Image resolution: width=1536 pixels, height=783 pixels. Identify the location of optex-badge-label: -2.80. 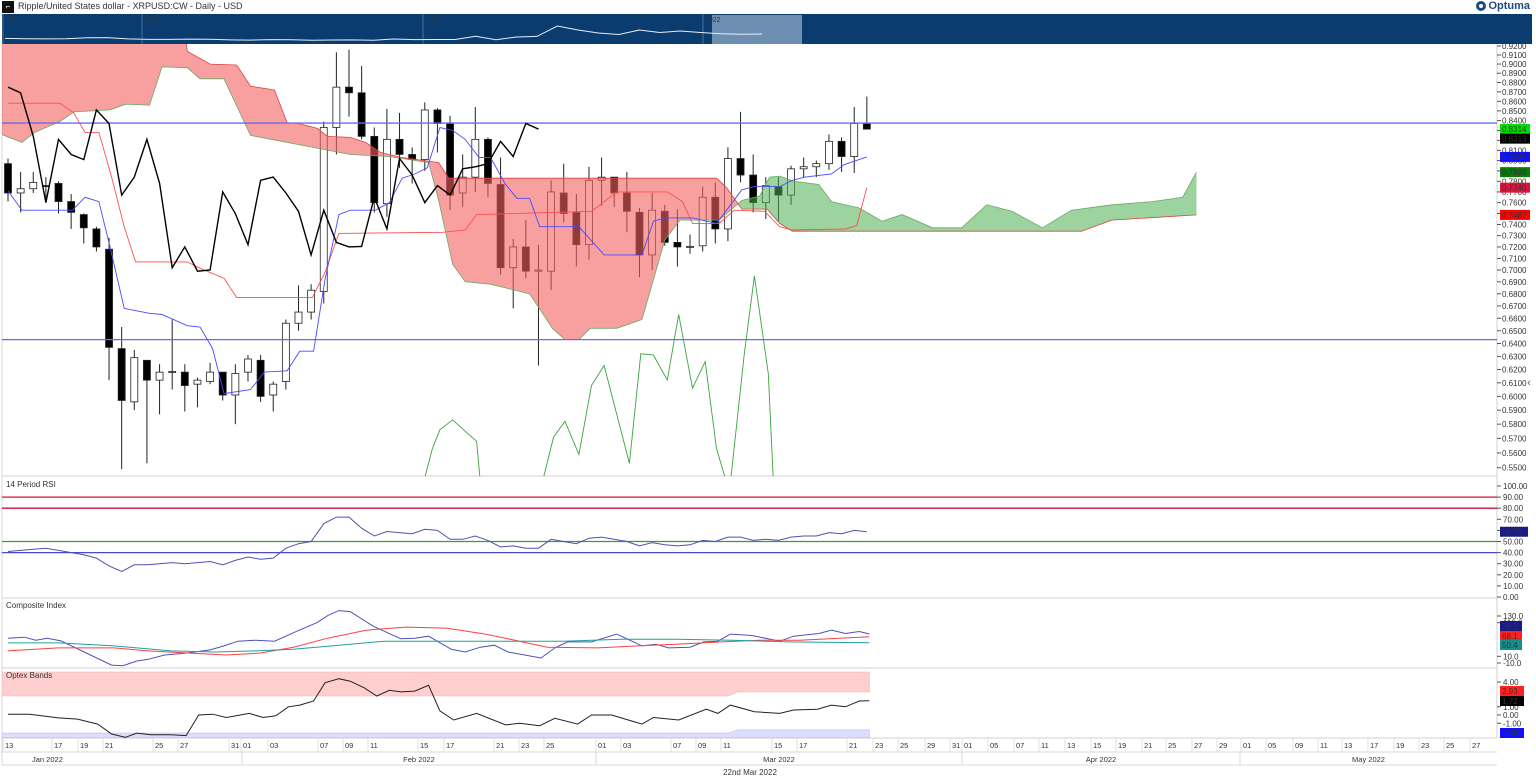
(1511, 733).